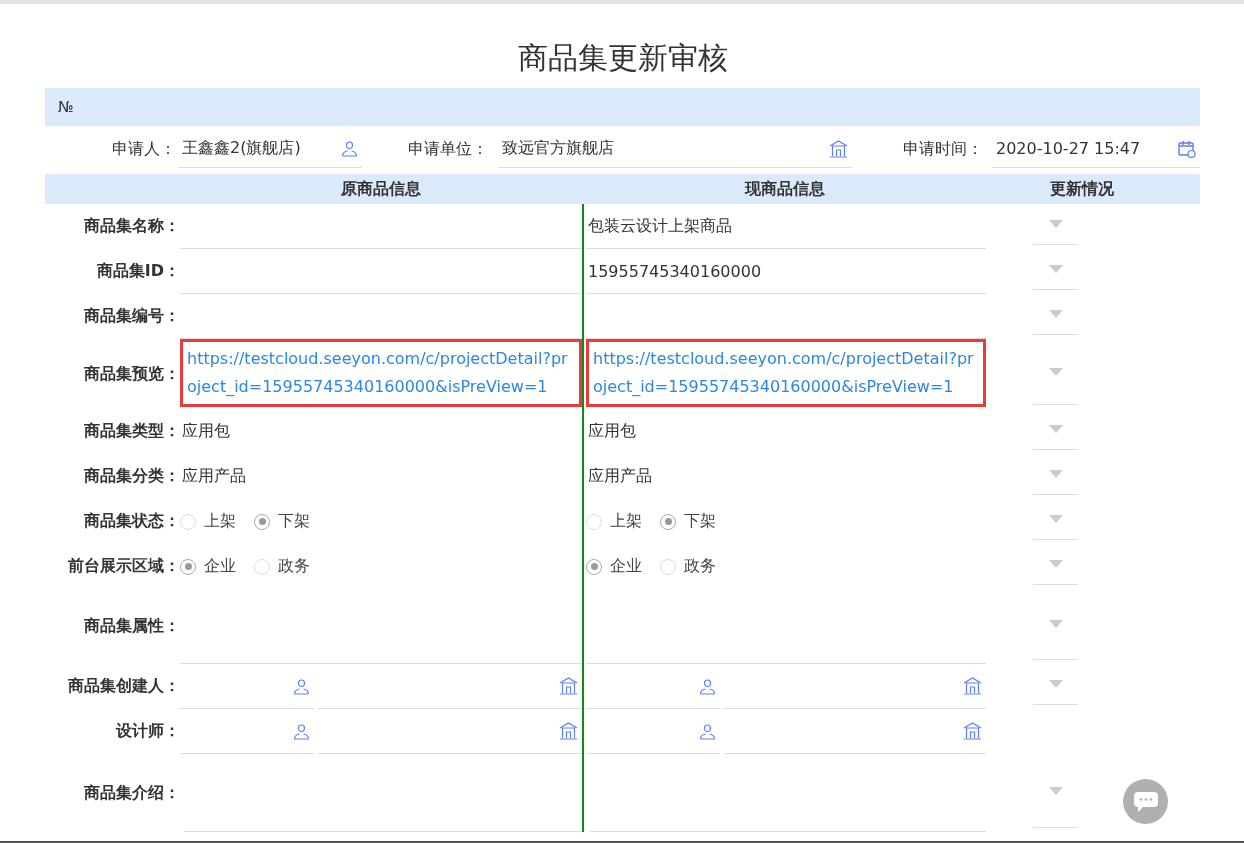 This screenshot has height=843, width=1244. Describe the element at coordinates (448, 149) in the screenshot. I see `field-label: 申请单位：` at that location.